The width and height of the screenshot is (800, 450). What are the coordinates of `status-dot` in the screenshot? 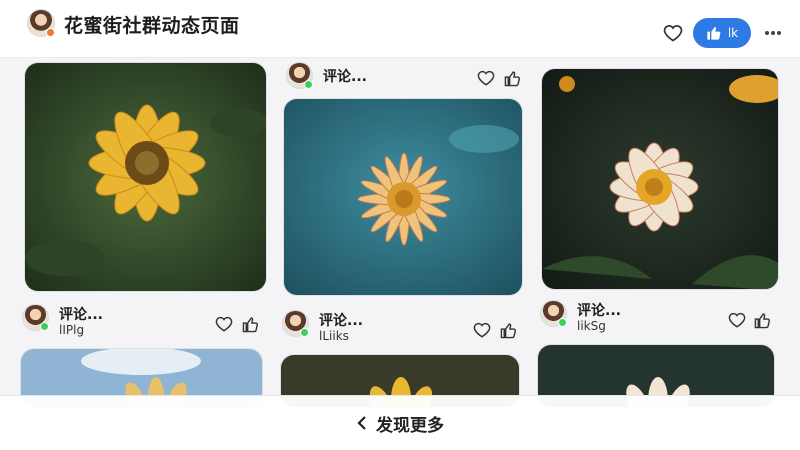 It's located at (50, 32).